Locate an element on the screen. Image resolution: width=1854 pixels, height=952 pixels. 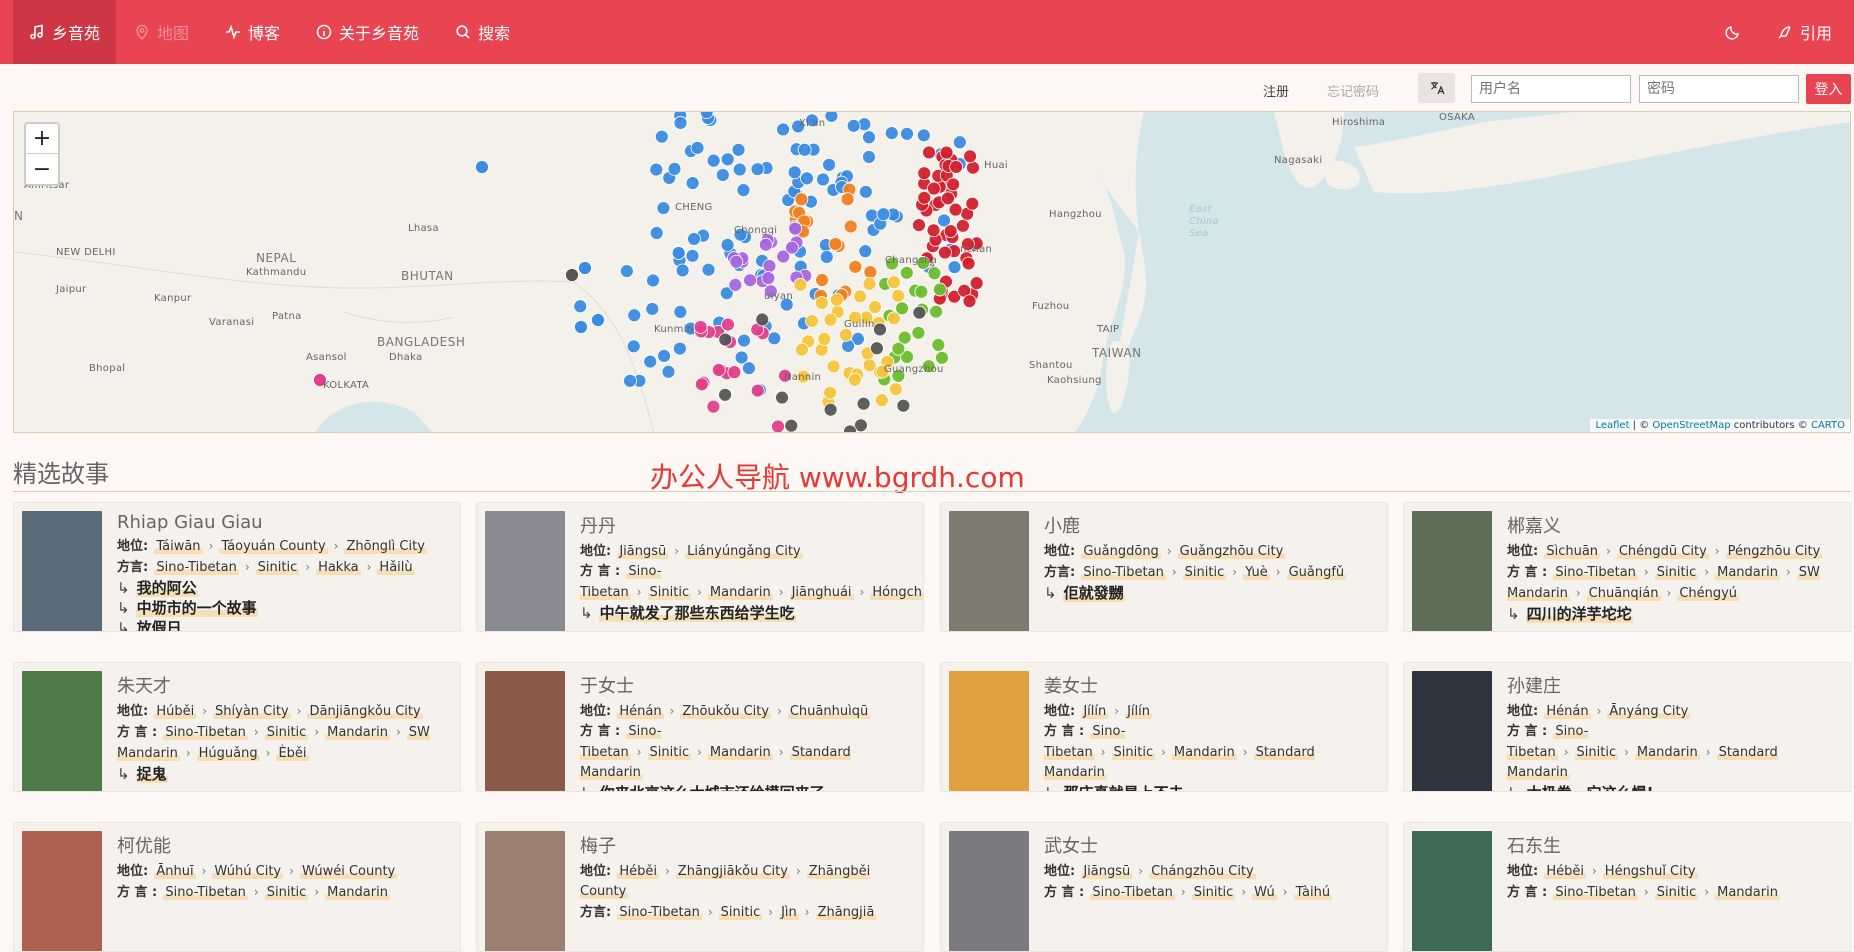
username-input is located at coordinates (1551, 89).